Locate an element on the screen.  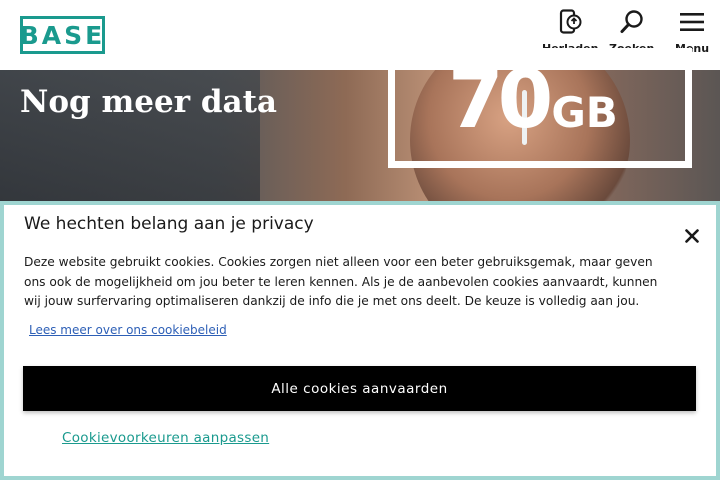
accept-all-cookies-button: Alle cookies aanvaarden is located at coordinates (359, 388).